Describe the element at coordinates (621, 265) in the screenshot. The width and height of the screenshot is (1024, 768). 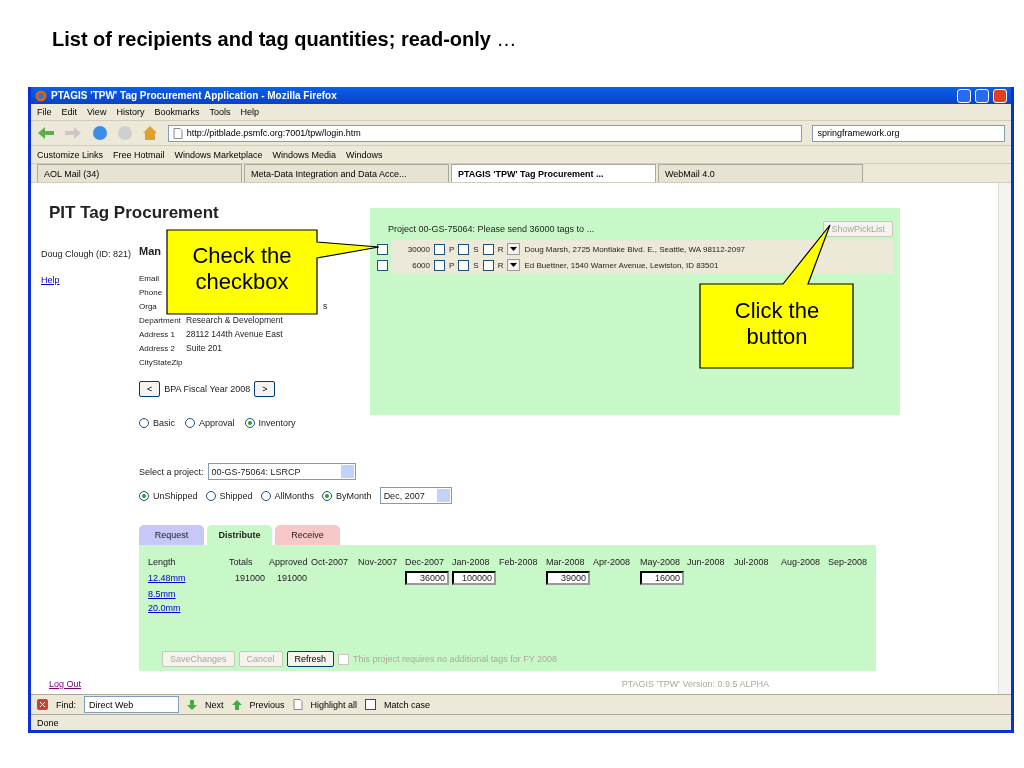
I see `recipient-address: Ed Buettner, 1540 Warner Avenue, Lewiston, ID 83501` at that location.